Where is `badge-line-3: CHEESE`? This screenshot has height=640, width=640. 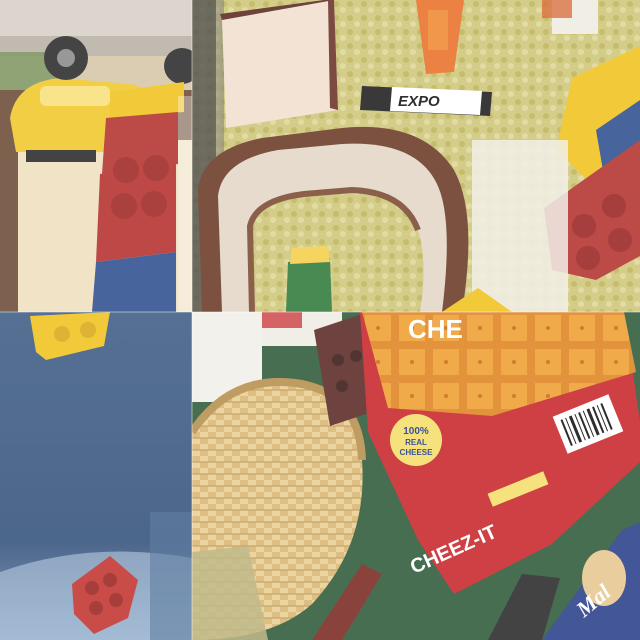
badge-line-3: CHEESE is located at coordinates (417, 452).